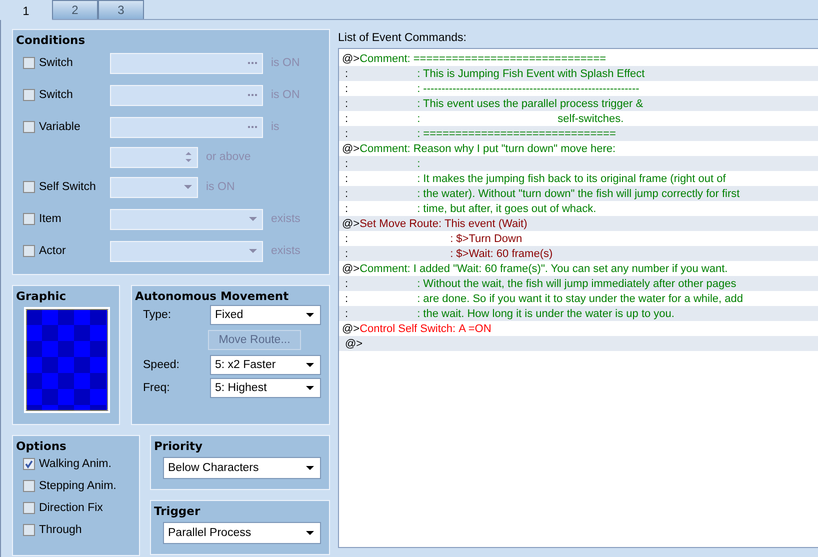  What do you see at coordinates (67, 360) in the screenshot?
I see `checkered-tile-drawing` at bounding box center [67, 360].